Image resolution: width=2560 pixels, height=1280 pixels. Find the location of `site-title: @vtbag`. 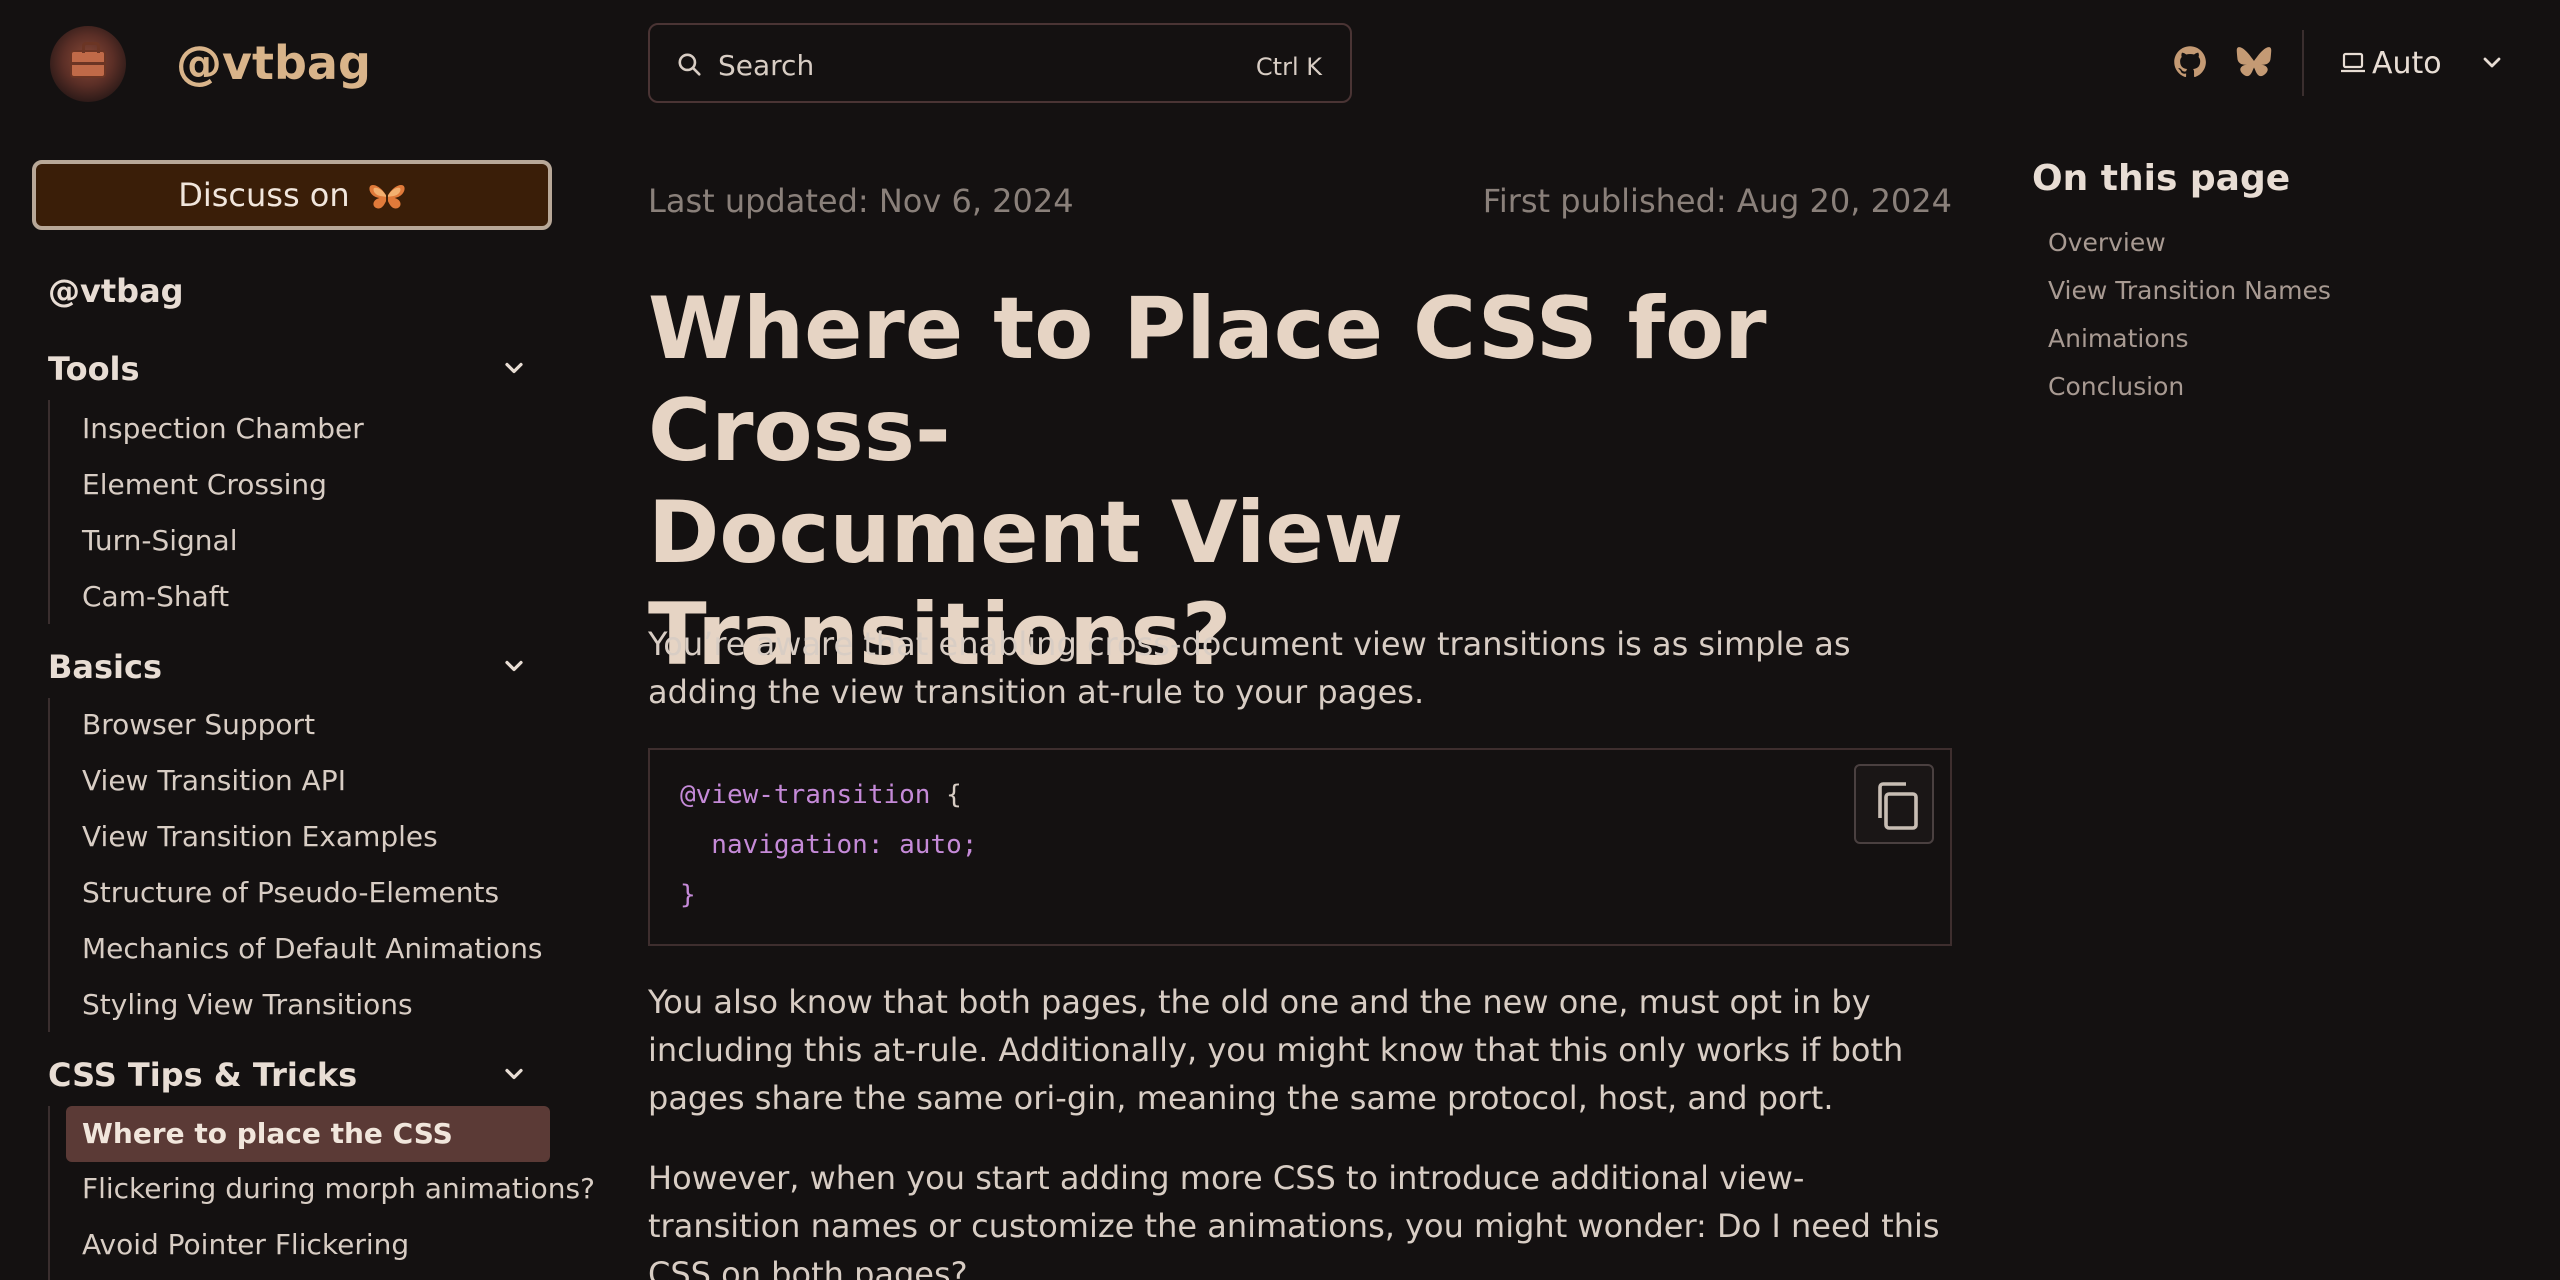

site-title: @vtbag is located at coordinates (273, 63).